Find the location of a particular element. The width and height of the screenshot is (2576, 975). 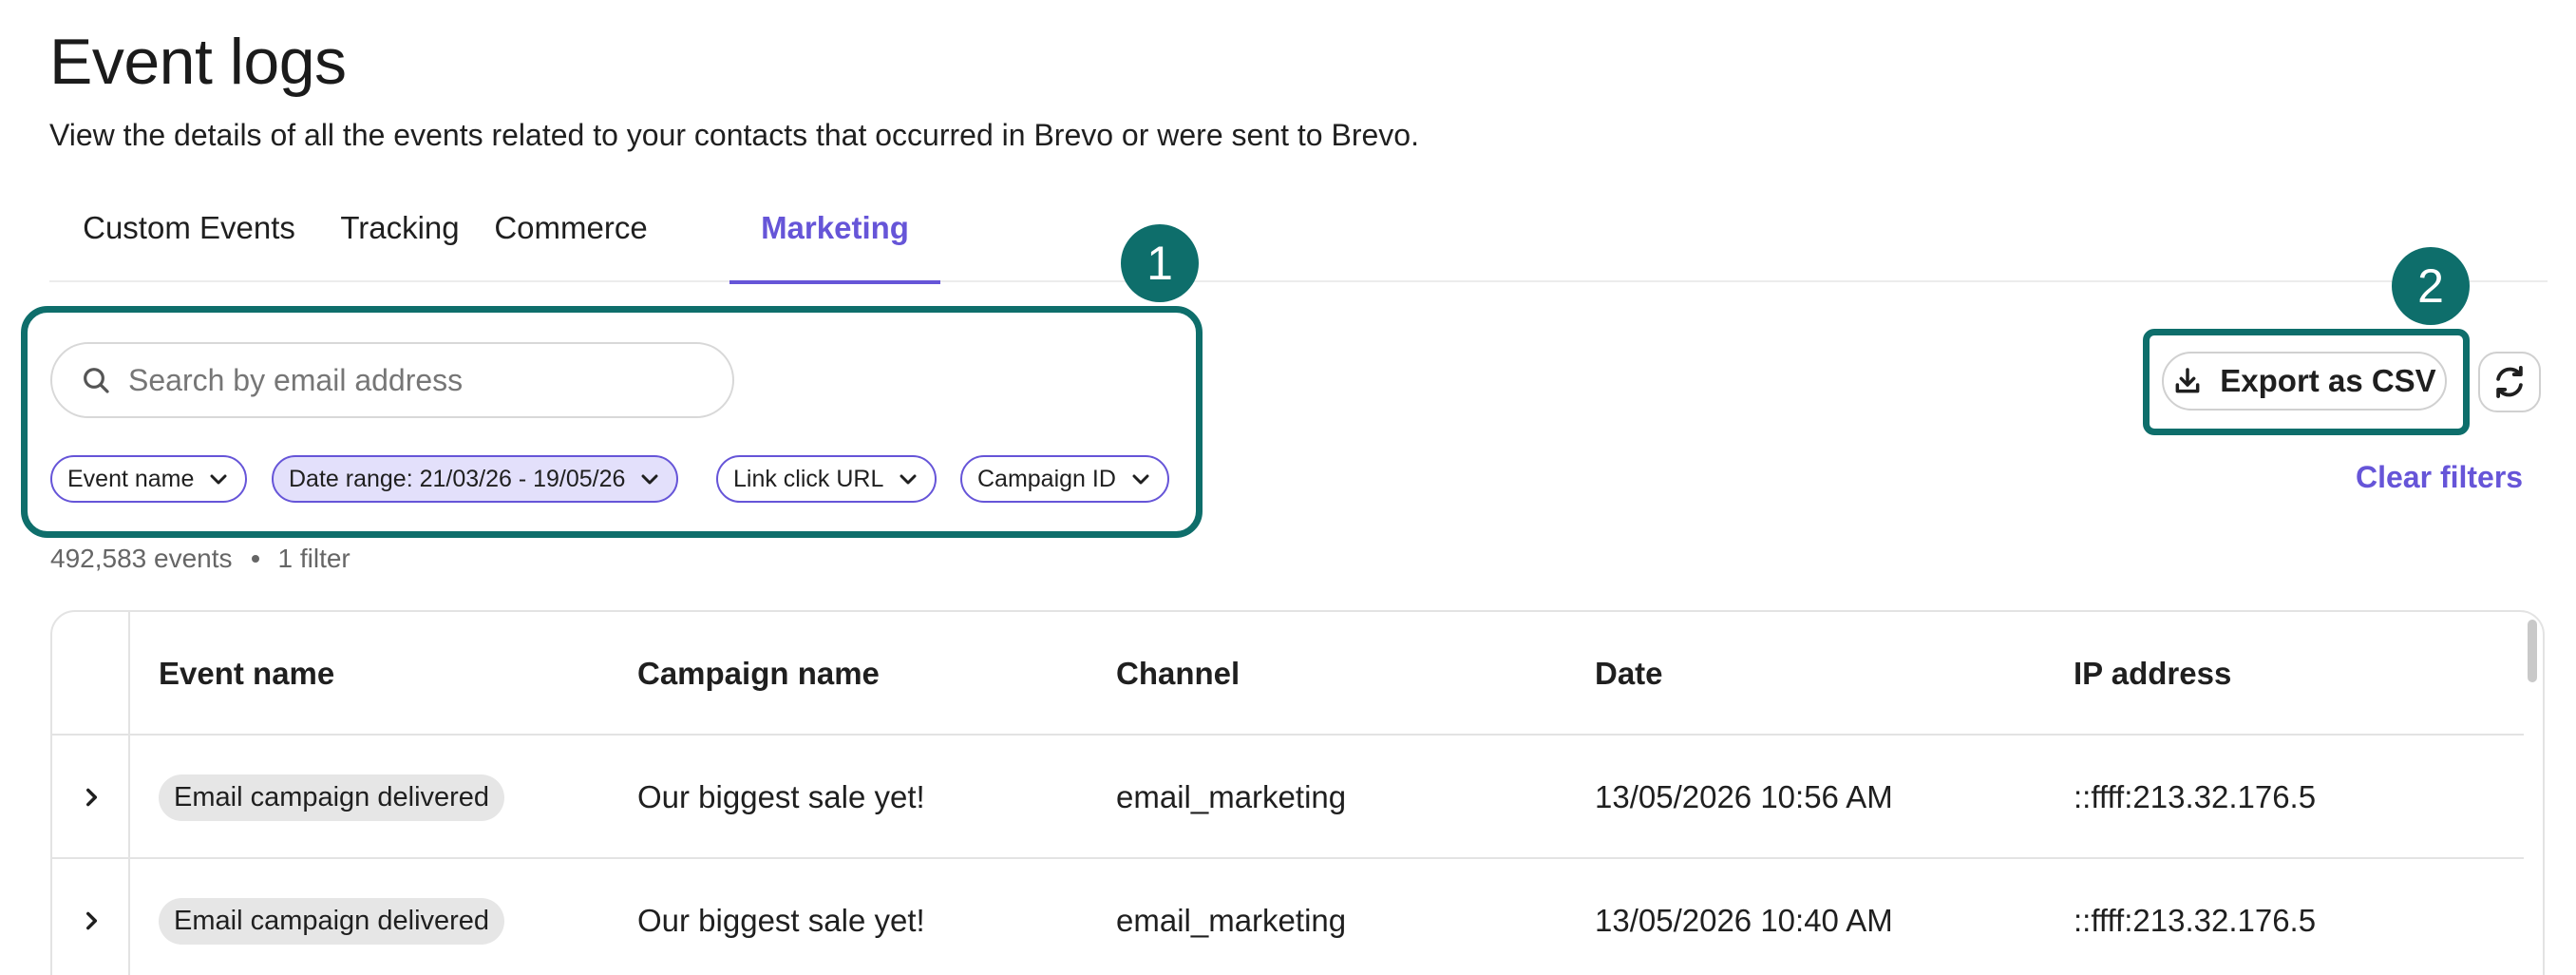

column-header-campaign-name: Campaign name is located at coordinates (758, 674).